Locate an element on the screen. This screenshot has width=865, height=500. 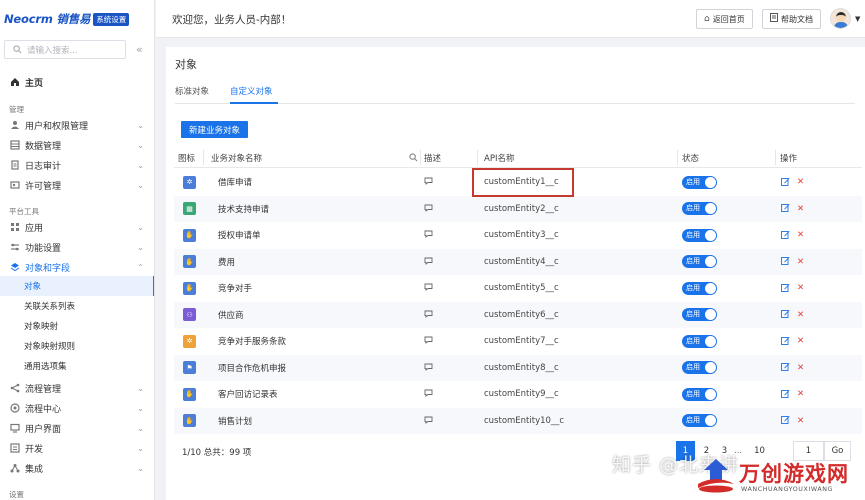
help-docs-button: 帮助文档 is located at coordinates (791, 19).